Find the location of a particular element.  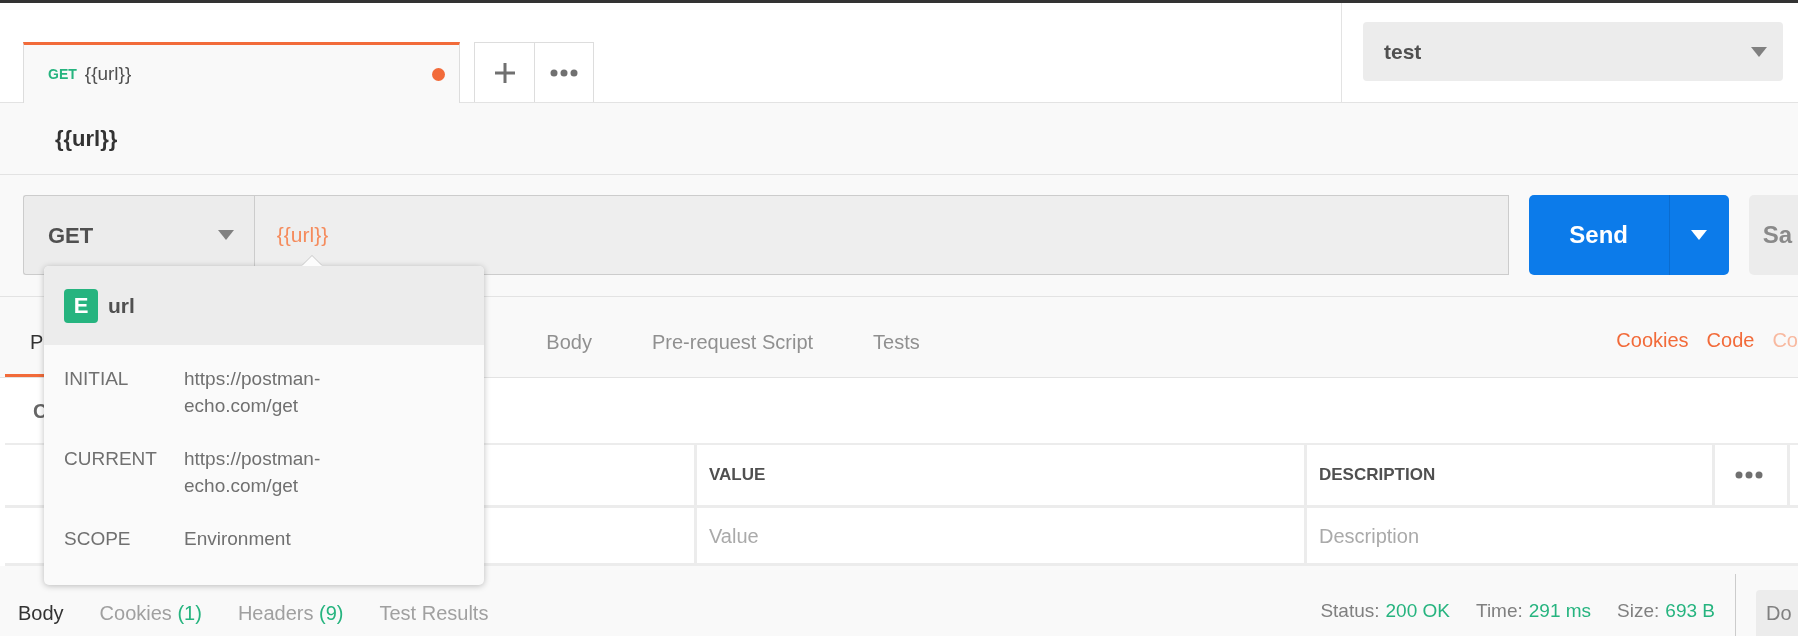

scope-badge: E is located at coordinates (81, 305).